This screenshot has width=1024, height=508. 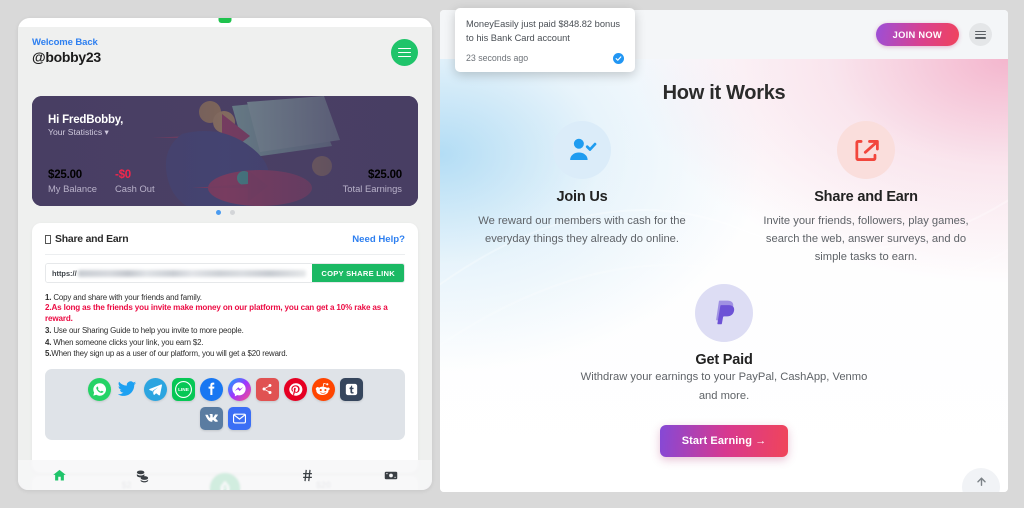 I want to click on vk-icon, so click(x=211, y=418).